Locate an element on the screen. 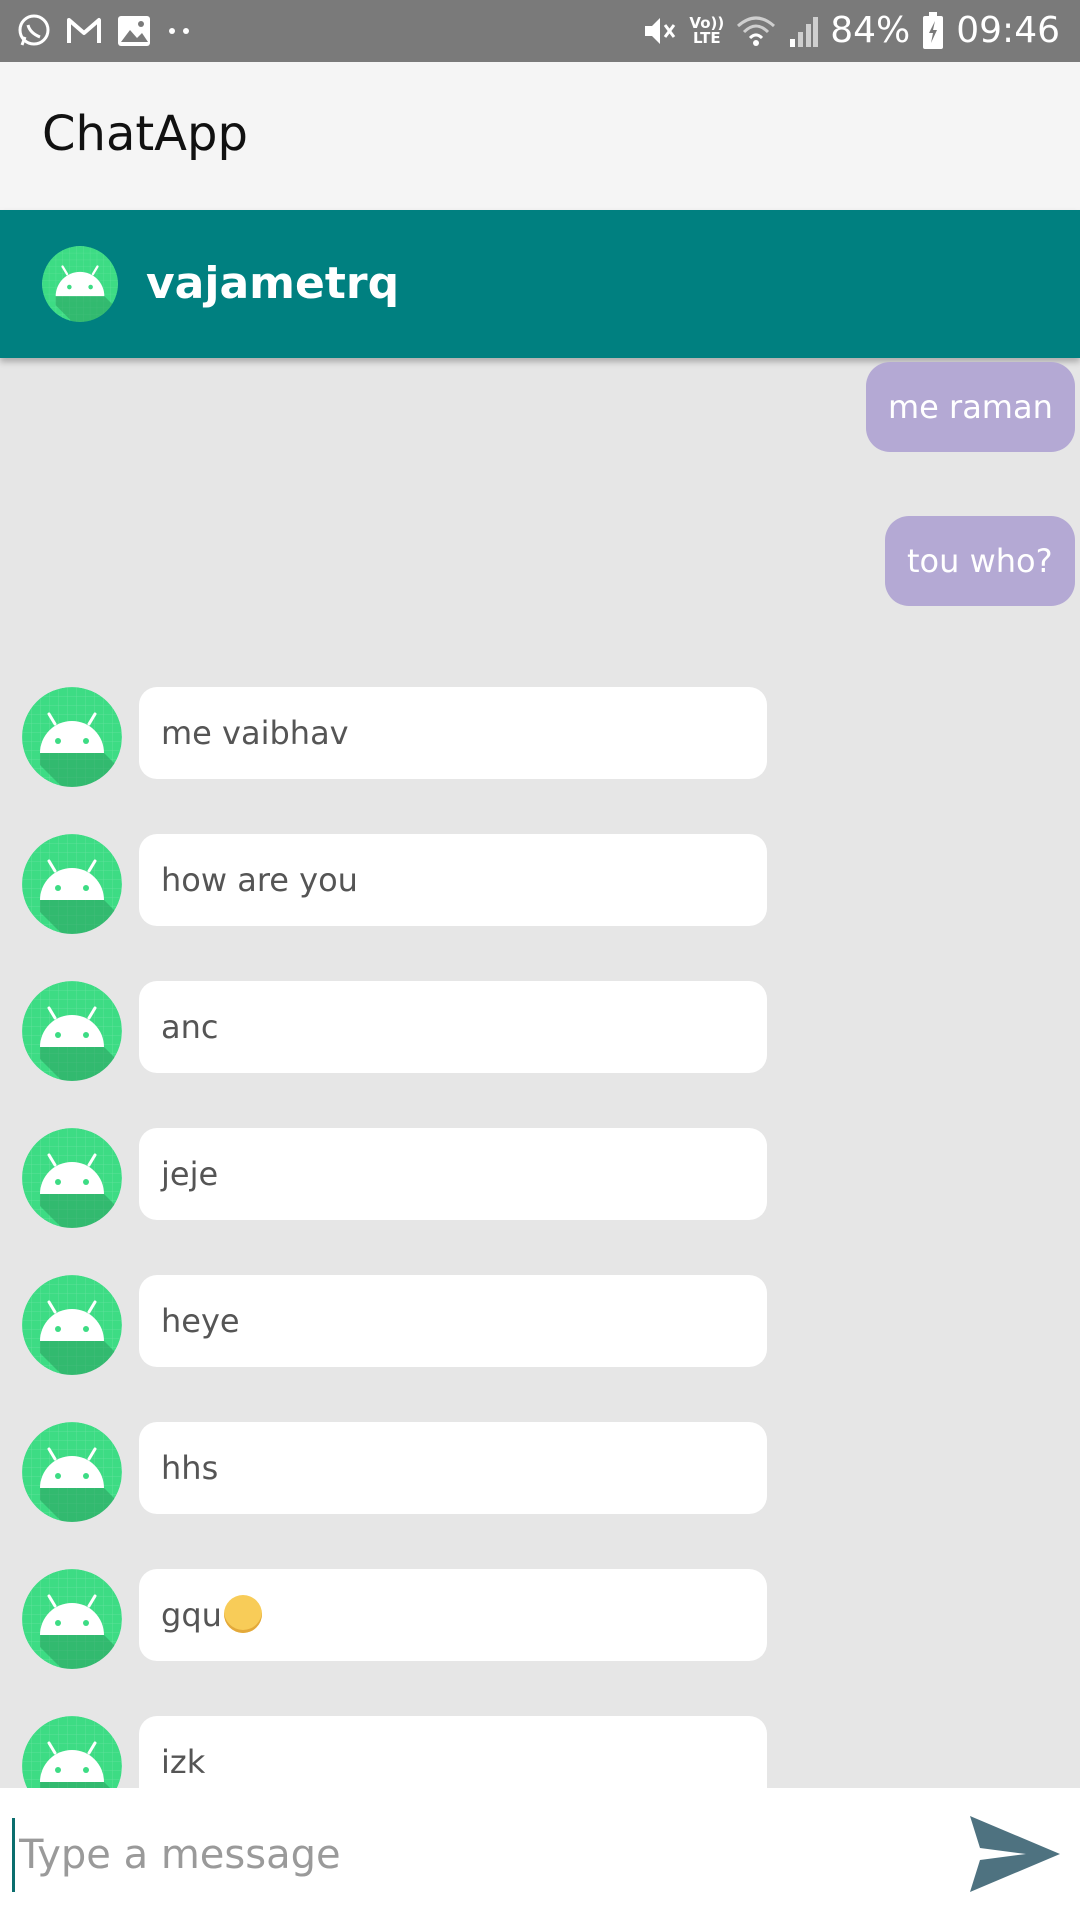 The height and width of the screenshot is (1920, 1080). contact-name: vajametrq is located at coordinates (272, 284).